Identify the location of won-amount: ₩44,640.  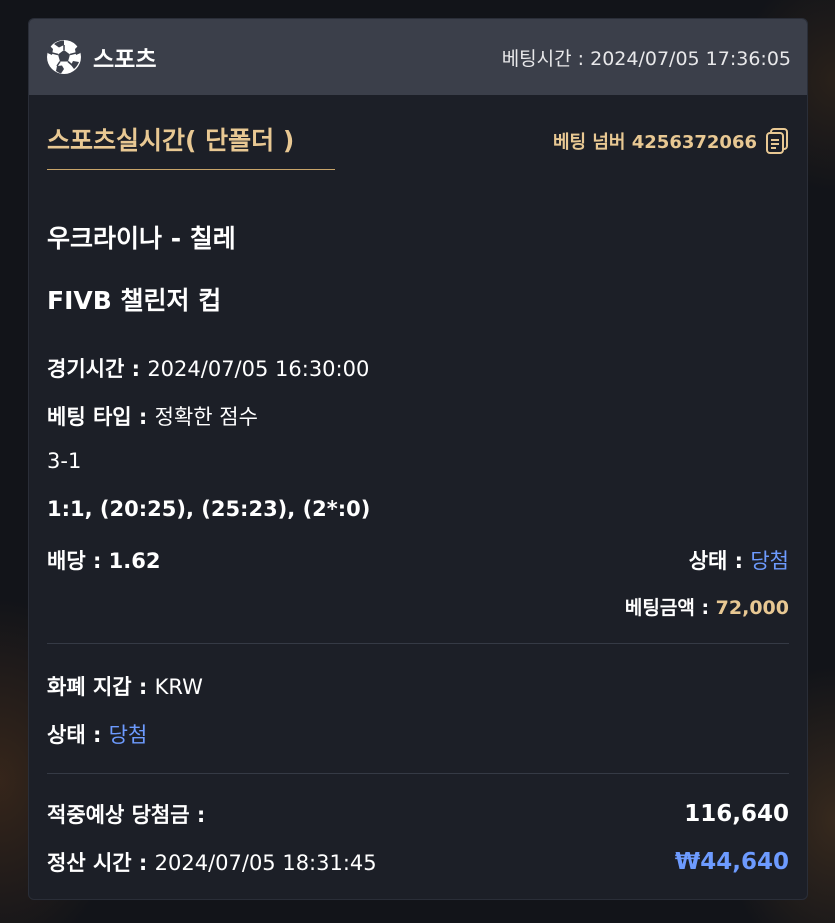
(731, 862).